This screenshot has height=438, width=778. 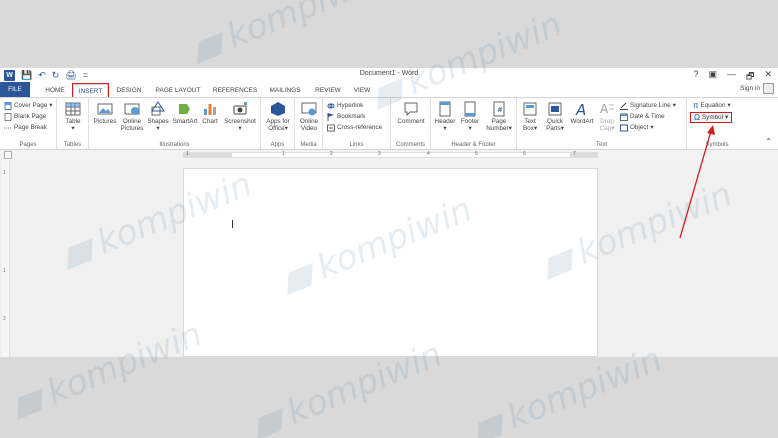 I want to click on group-tables: Table ▾ Tables, so click(x=73, y=123).